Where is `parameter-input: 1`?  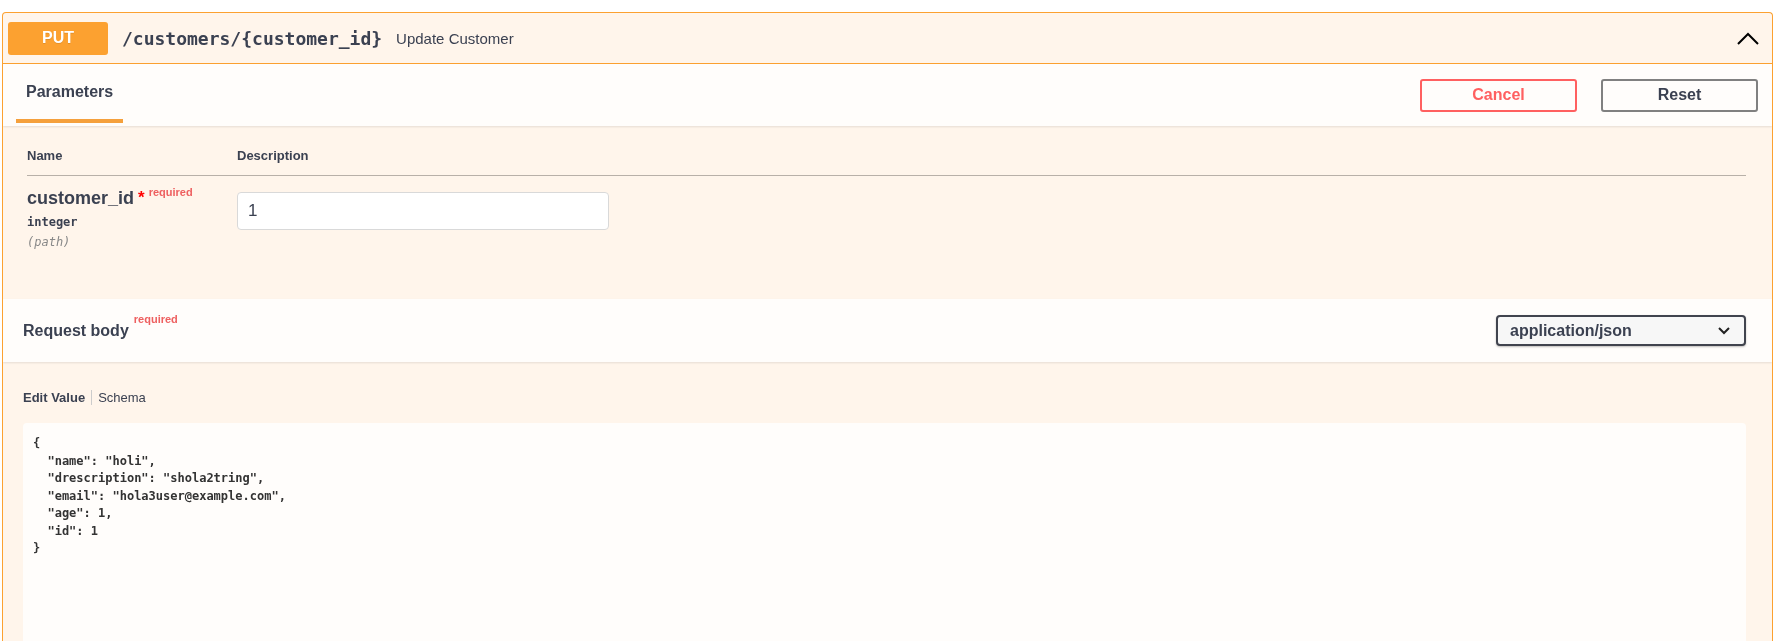 parameter-input: 1 is located at coordinates (423, 211).